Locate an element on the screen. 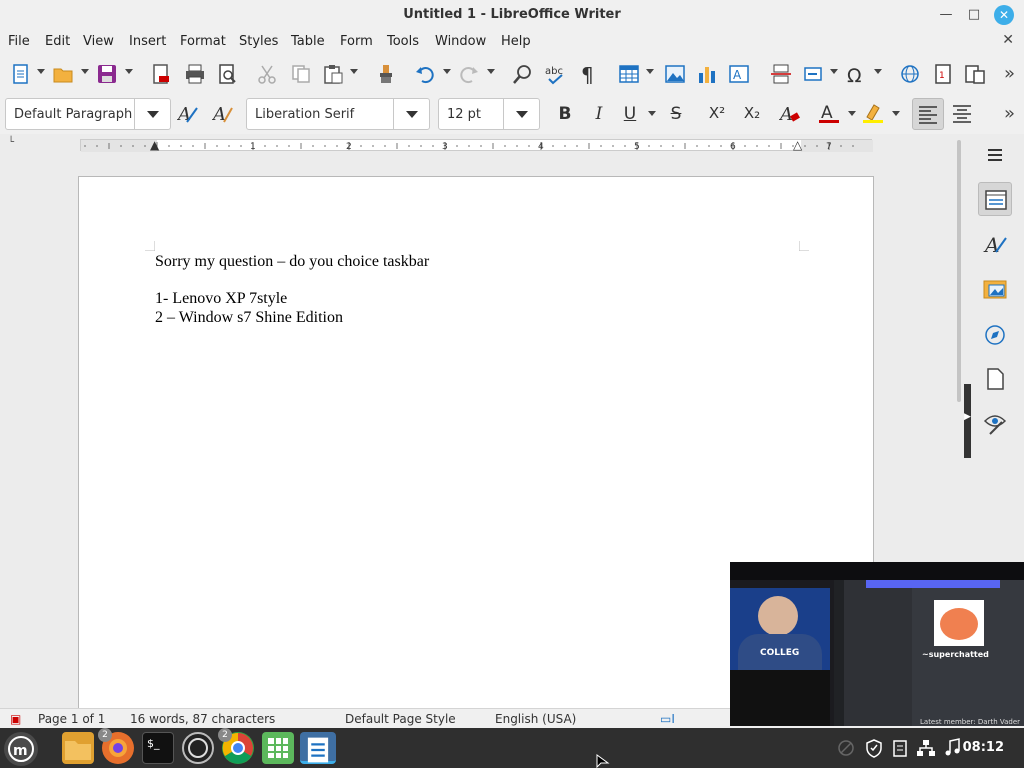 This screenshot has width=1024, height=768. menu-view: View is located at coordinates (98, 41).